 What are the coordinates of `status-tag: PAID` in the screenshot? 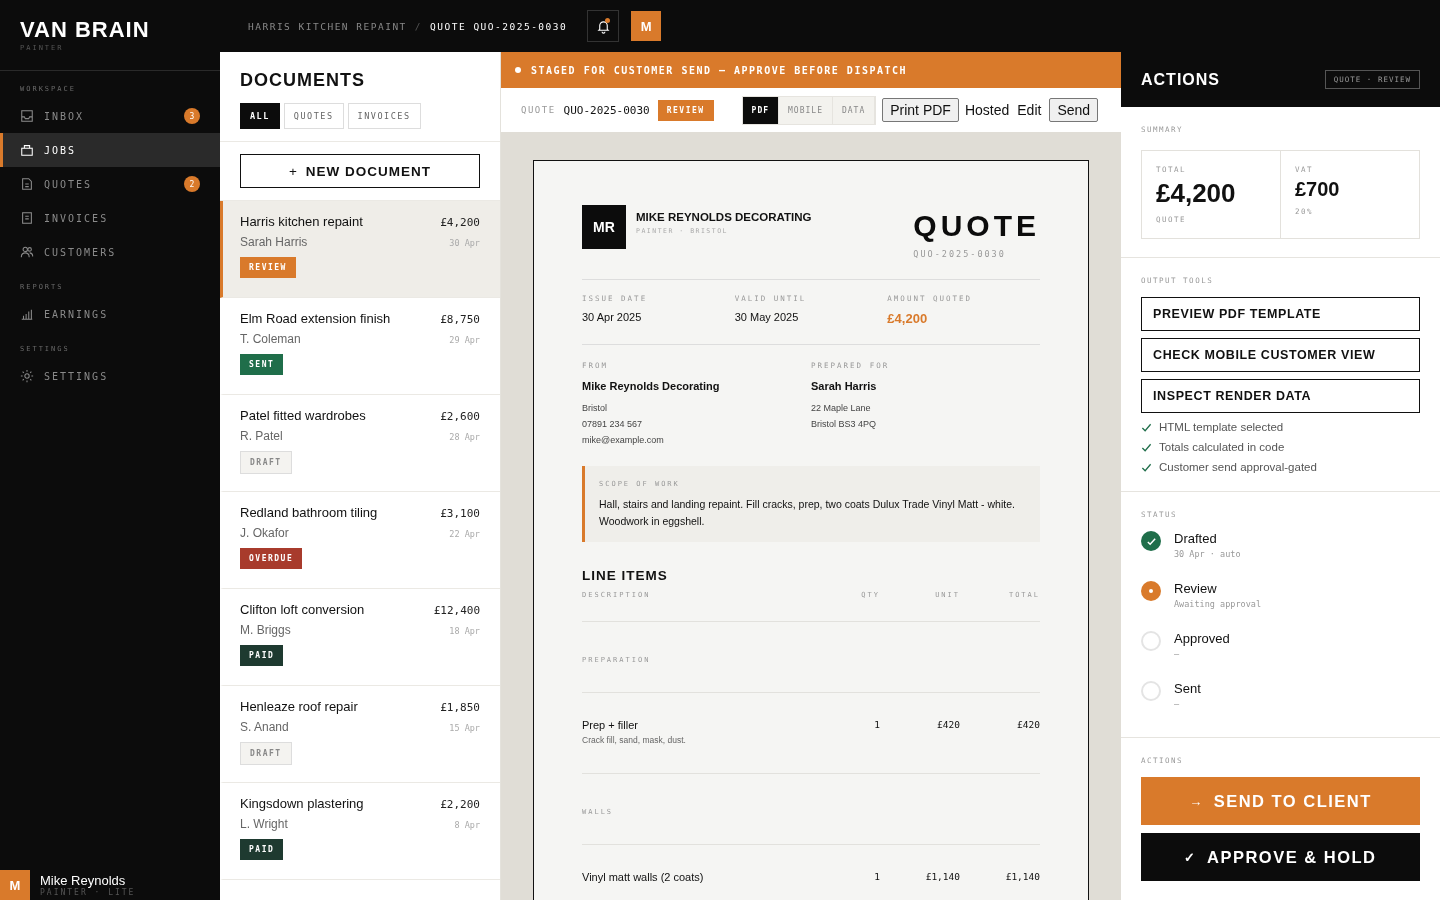 It's located at (262, 655).